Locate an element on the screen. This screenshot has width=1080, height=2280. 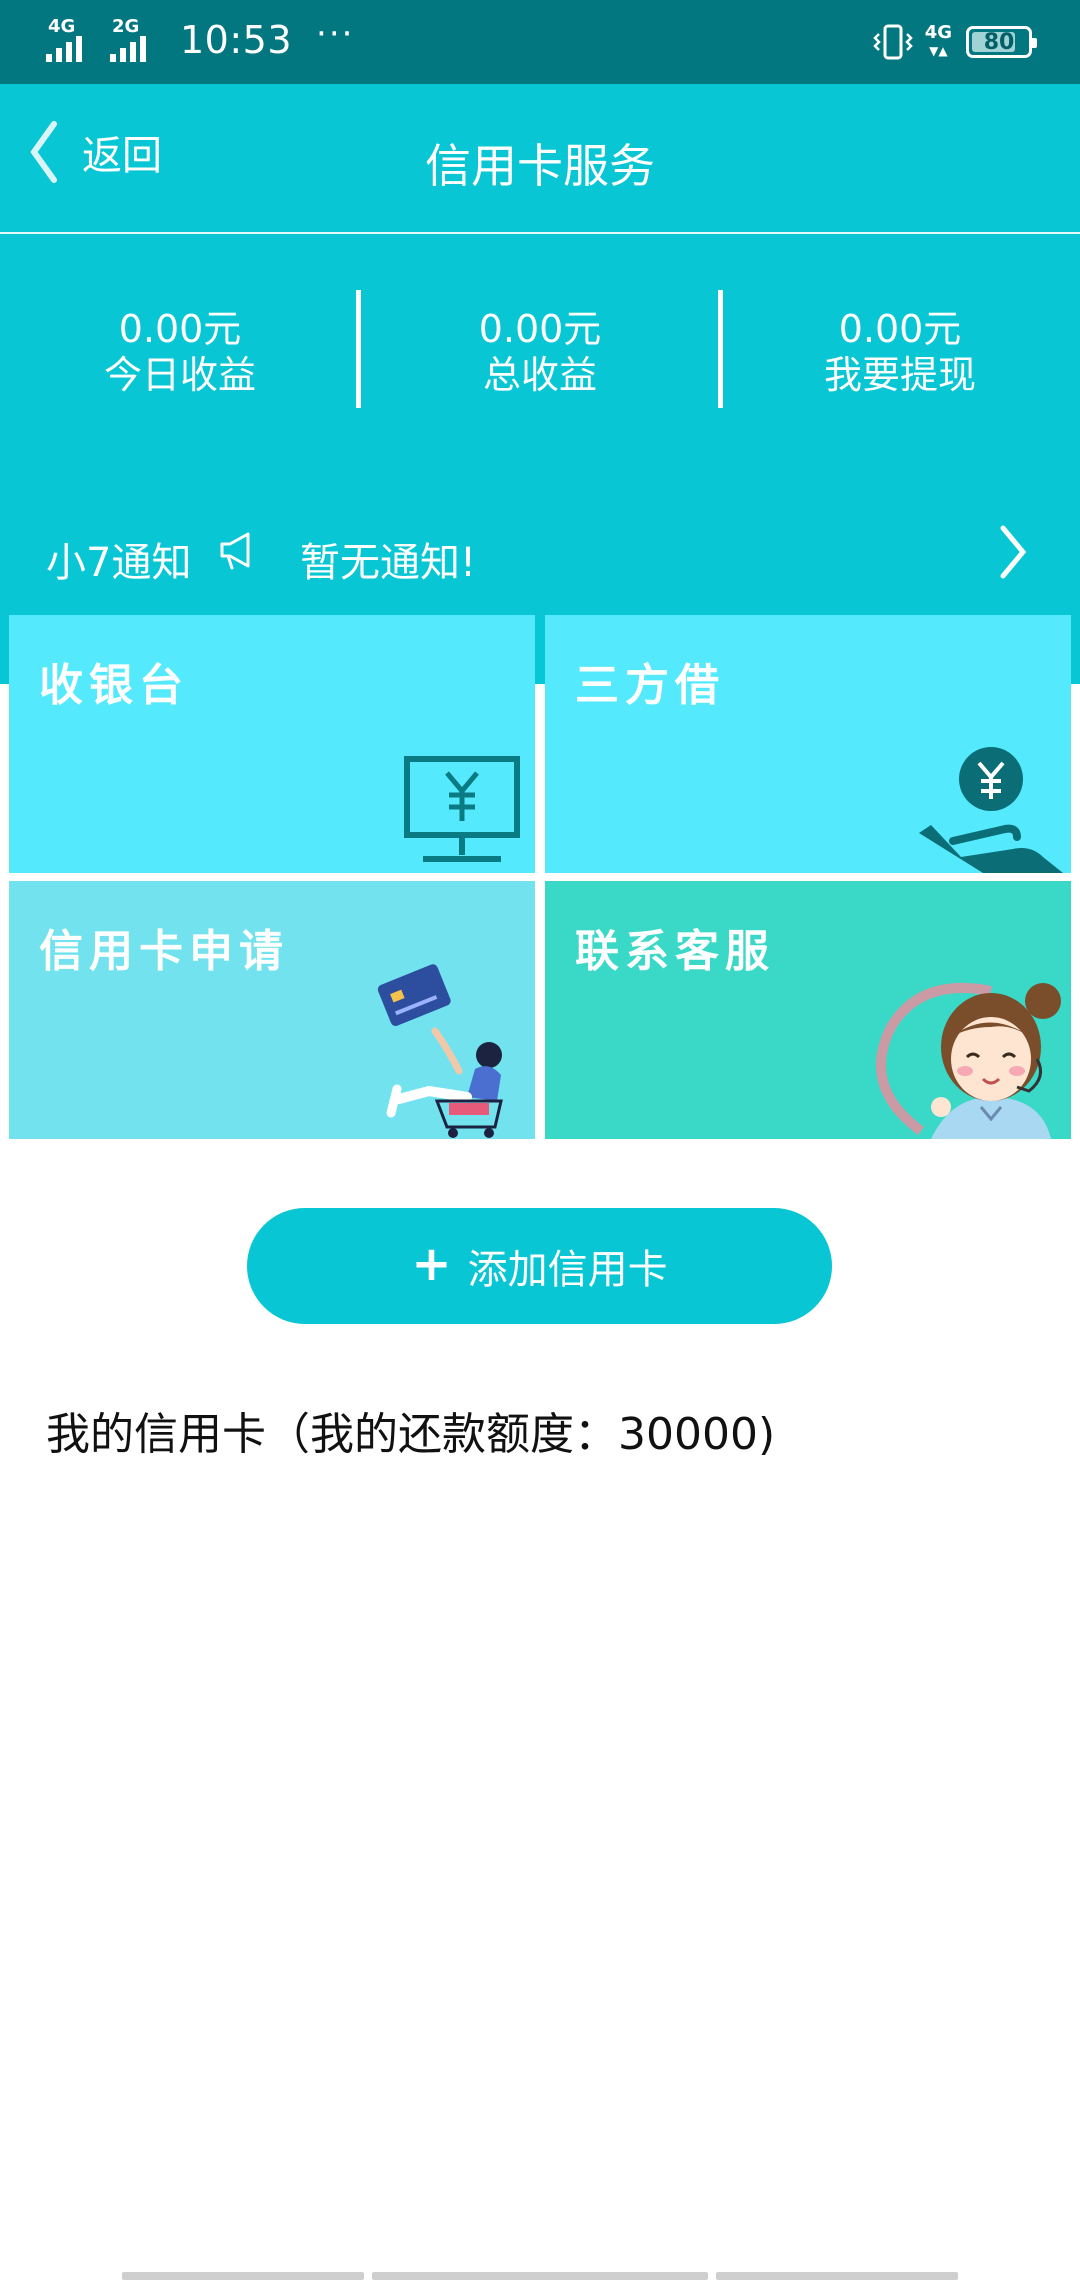
nav-bar: 返回 信用卡服务 is located at coordinates (540, 158).